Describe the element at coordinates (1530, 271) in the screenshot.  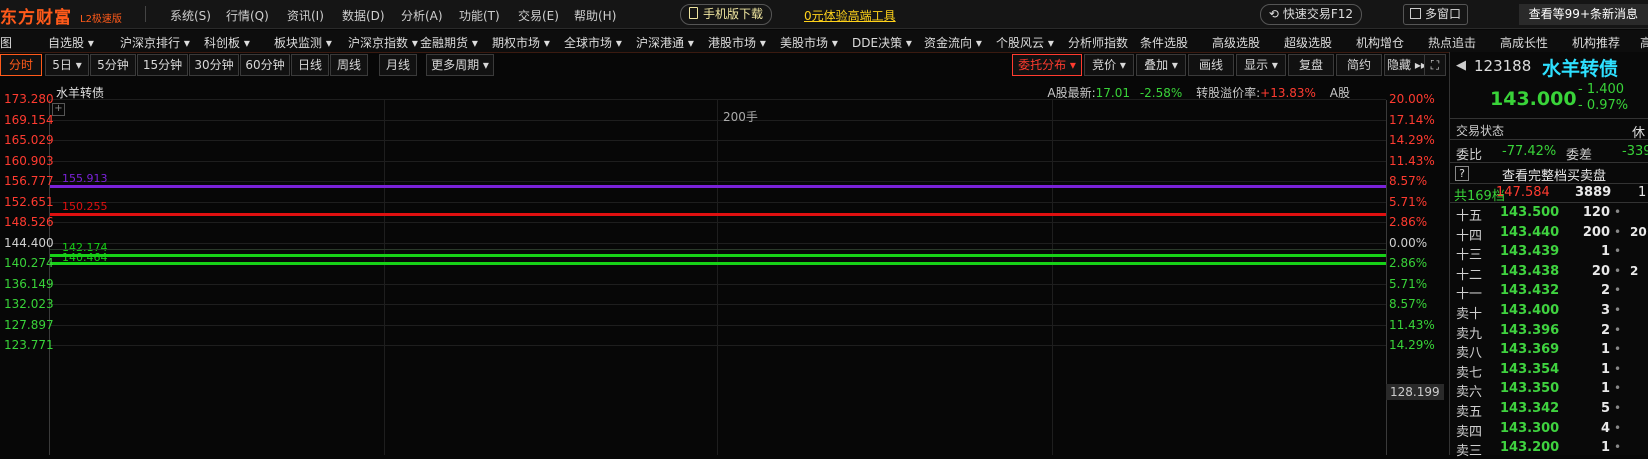
I see `order-price: 143.438` at that location.